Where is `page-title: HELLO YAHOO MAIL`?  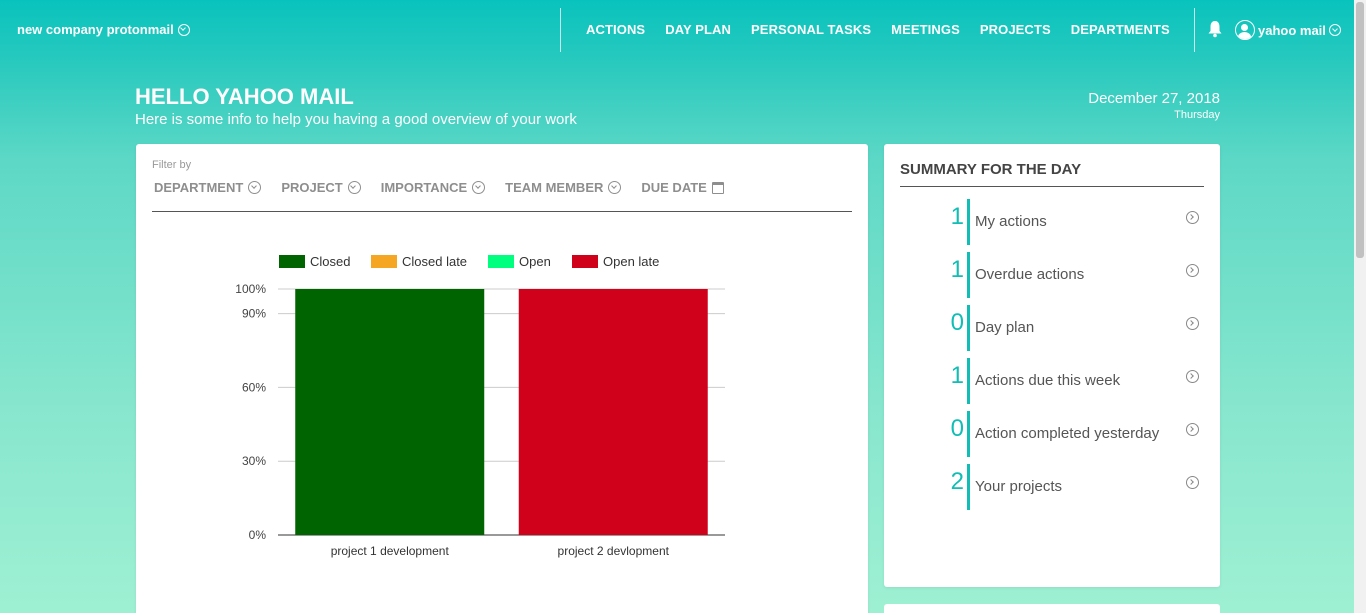
page-title: HELLO YAHOO MAIL is located at coordinates (244, 96).